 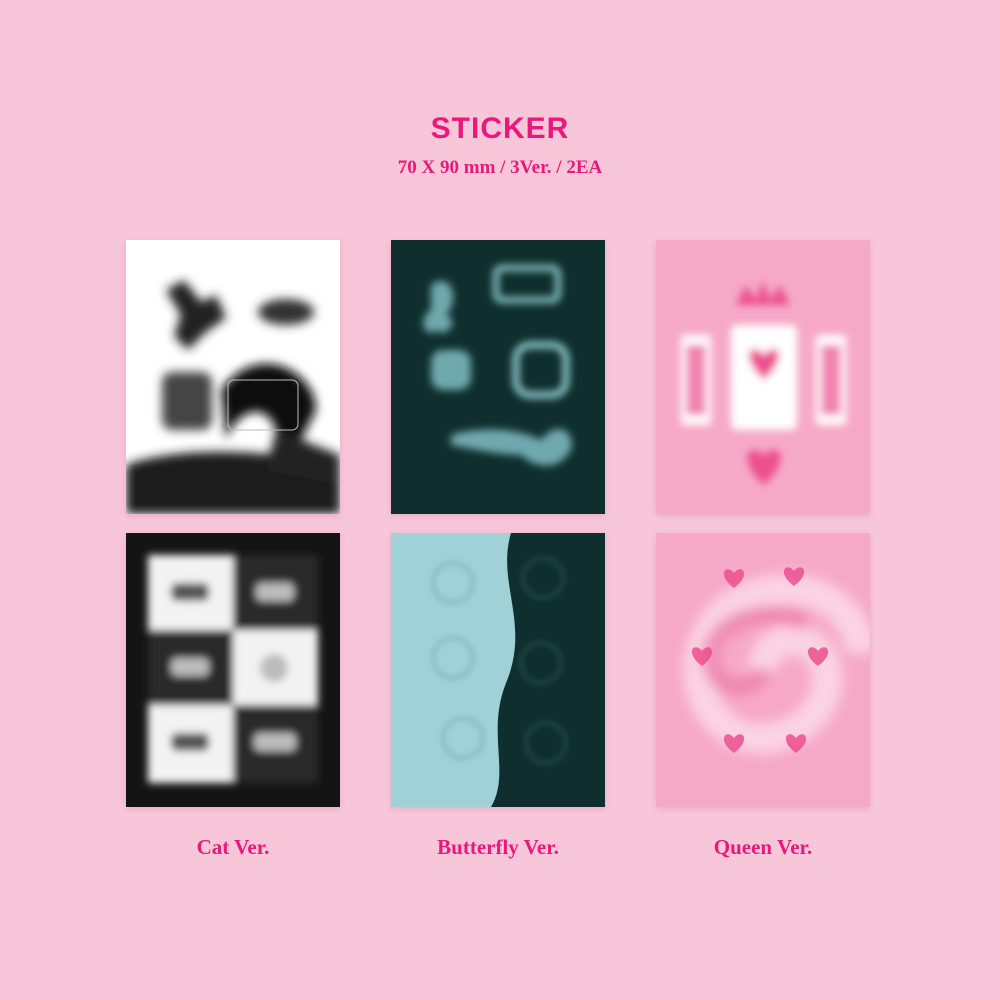 I want to click on version-label-butterfly: Butterfly Ver., so click(x=498, y=847).